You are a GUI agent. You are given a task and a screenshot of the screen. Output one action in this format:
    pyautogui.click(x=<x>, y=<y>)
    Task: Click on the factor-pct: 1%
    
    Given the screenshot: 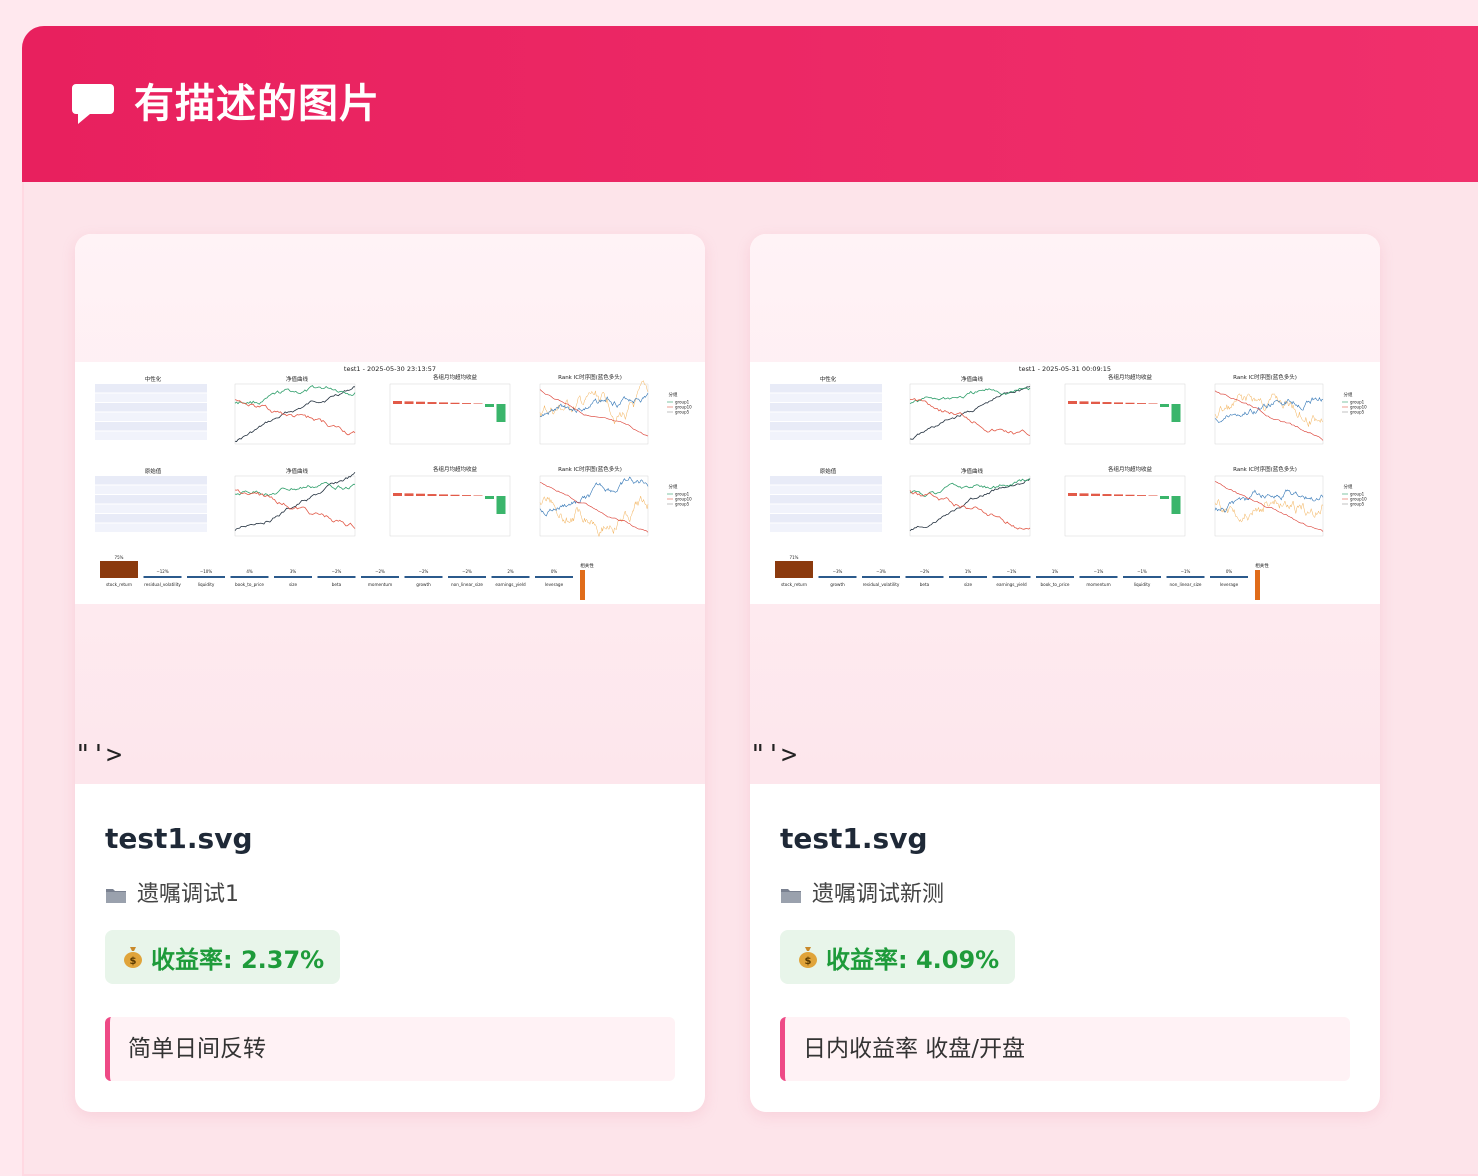 What is the action you would take?
    pyautogui.click(x=968, y=571)
    